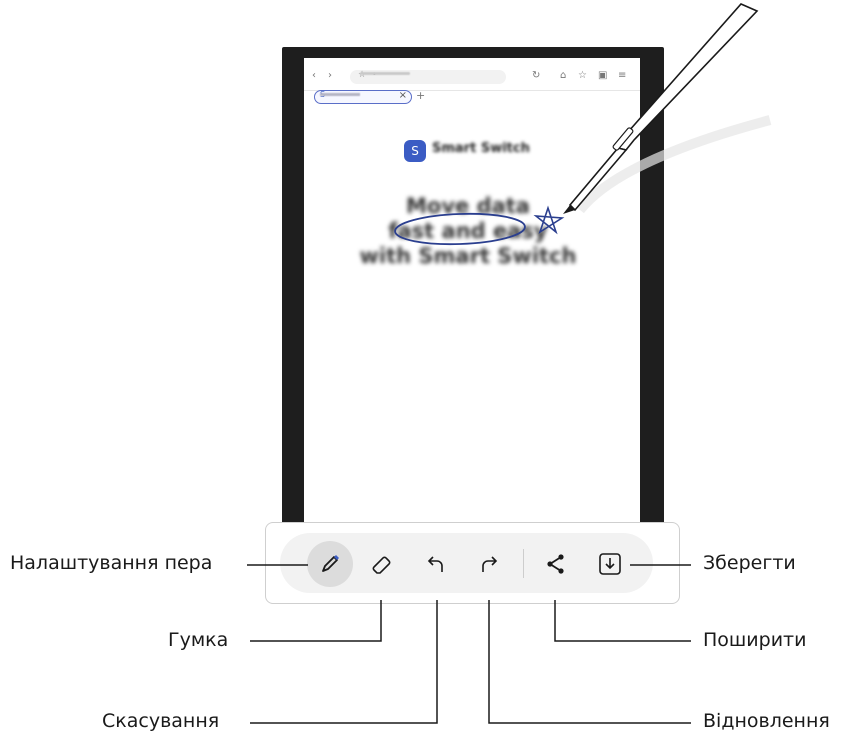 The image size is (854, 738). Describe the element at coordinates (111, 563) in the screenshot. I see `pen-settings-label: Налаштування пера` at that location.